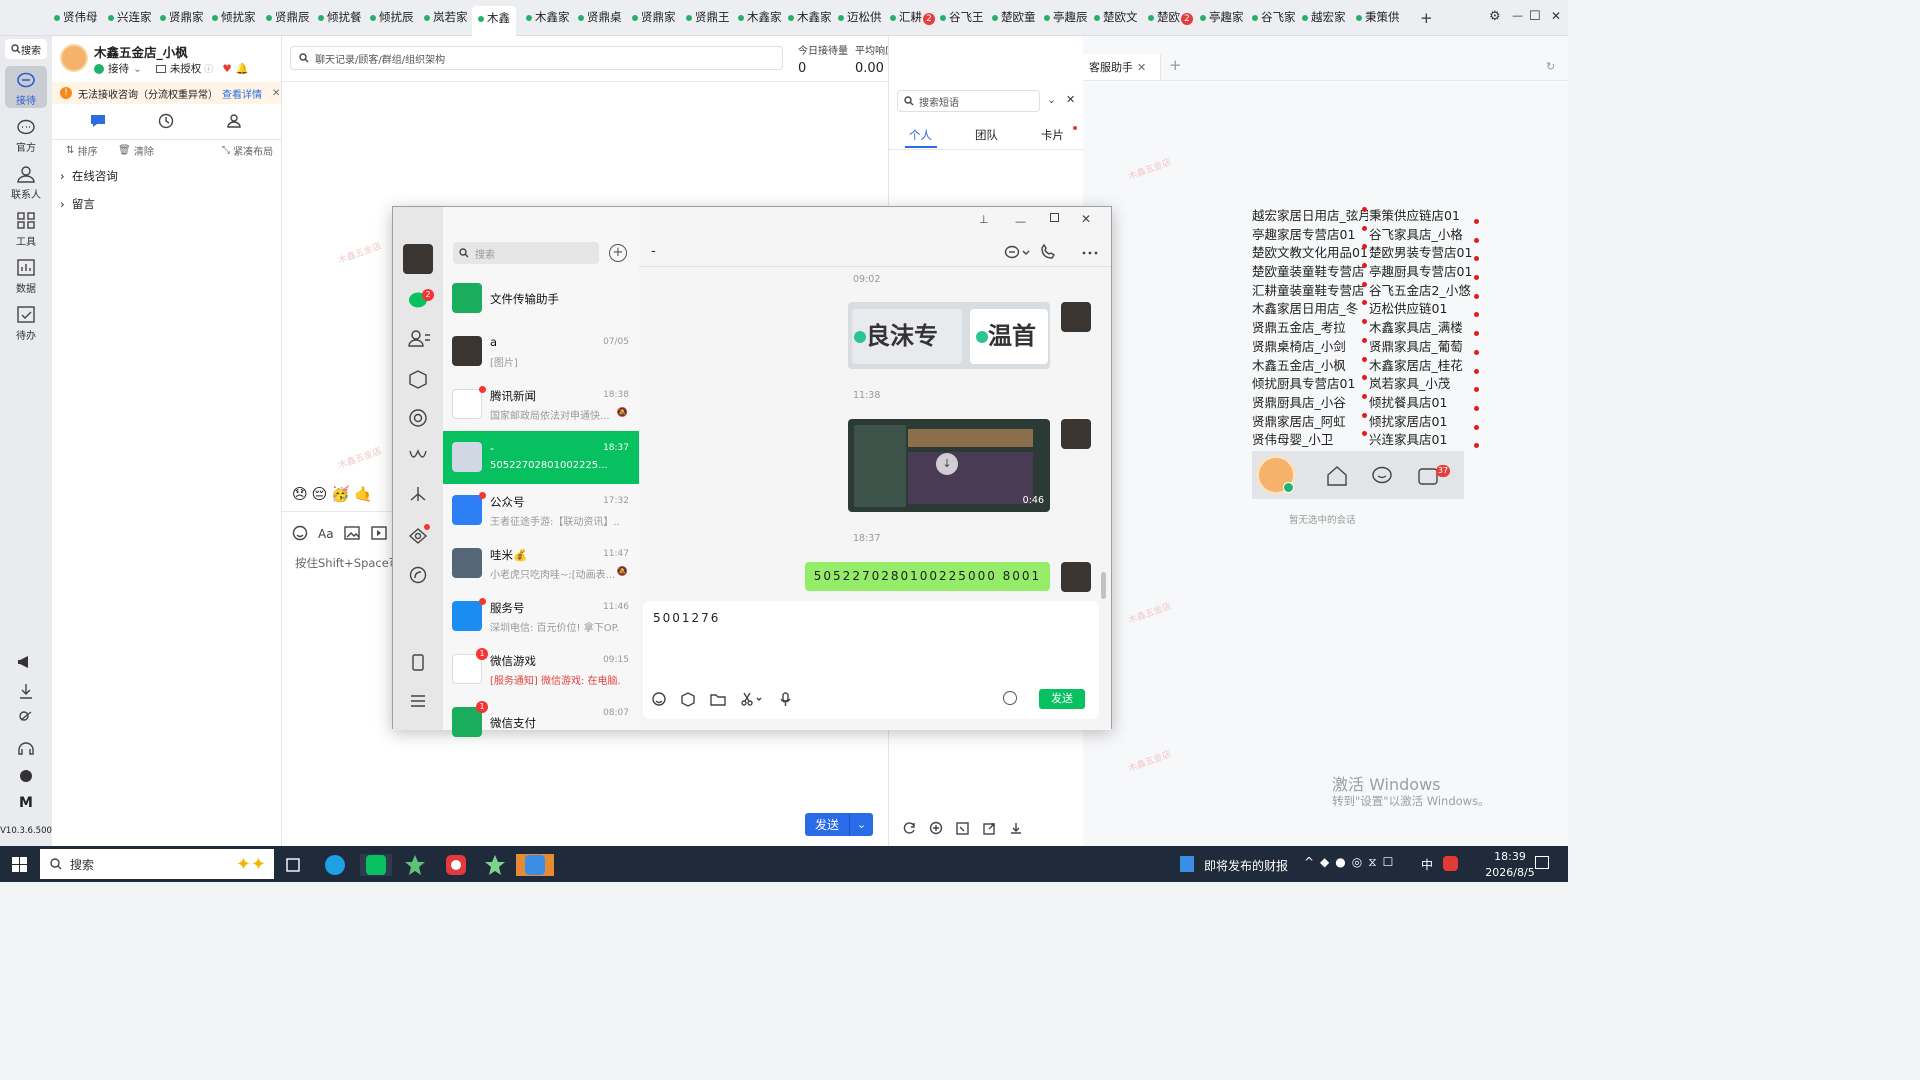 Image resolution: width=1920 pixels, height=1080 pixels. Describe the element at coordinates (1222, 19) in the screenshot. I see `shop-tab: 亭趣家` at that location.